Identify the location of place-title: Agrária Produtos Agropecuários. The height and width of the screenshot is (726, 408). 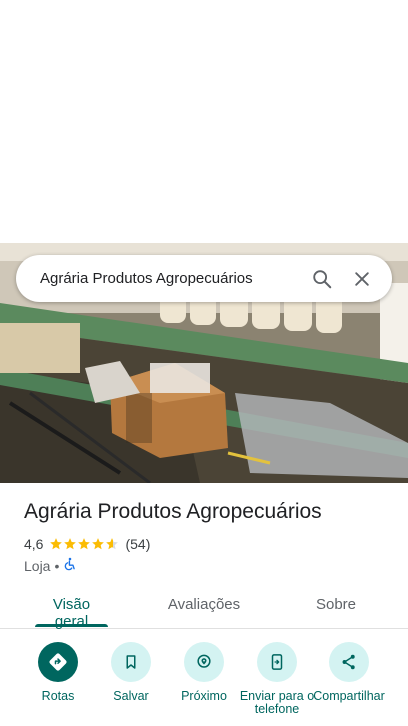
(173, 511).